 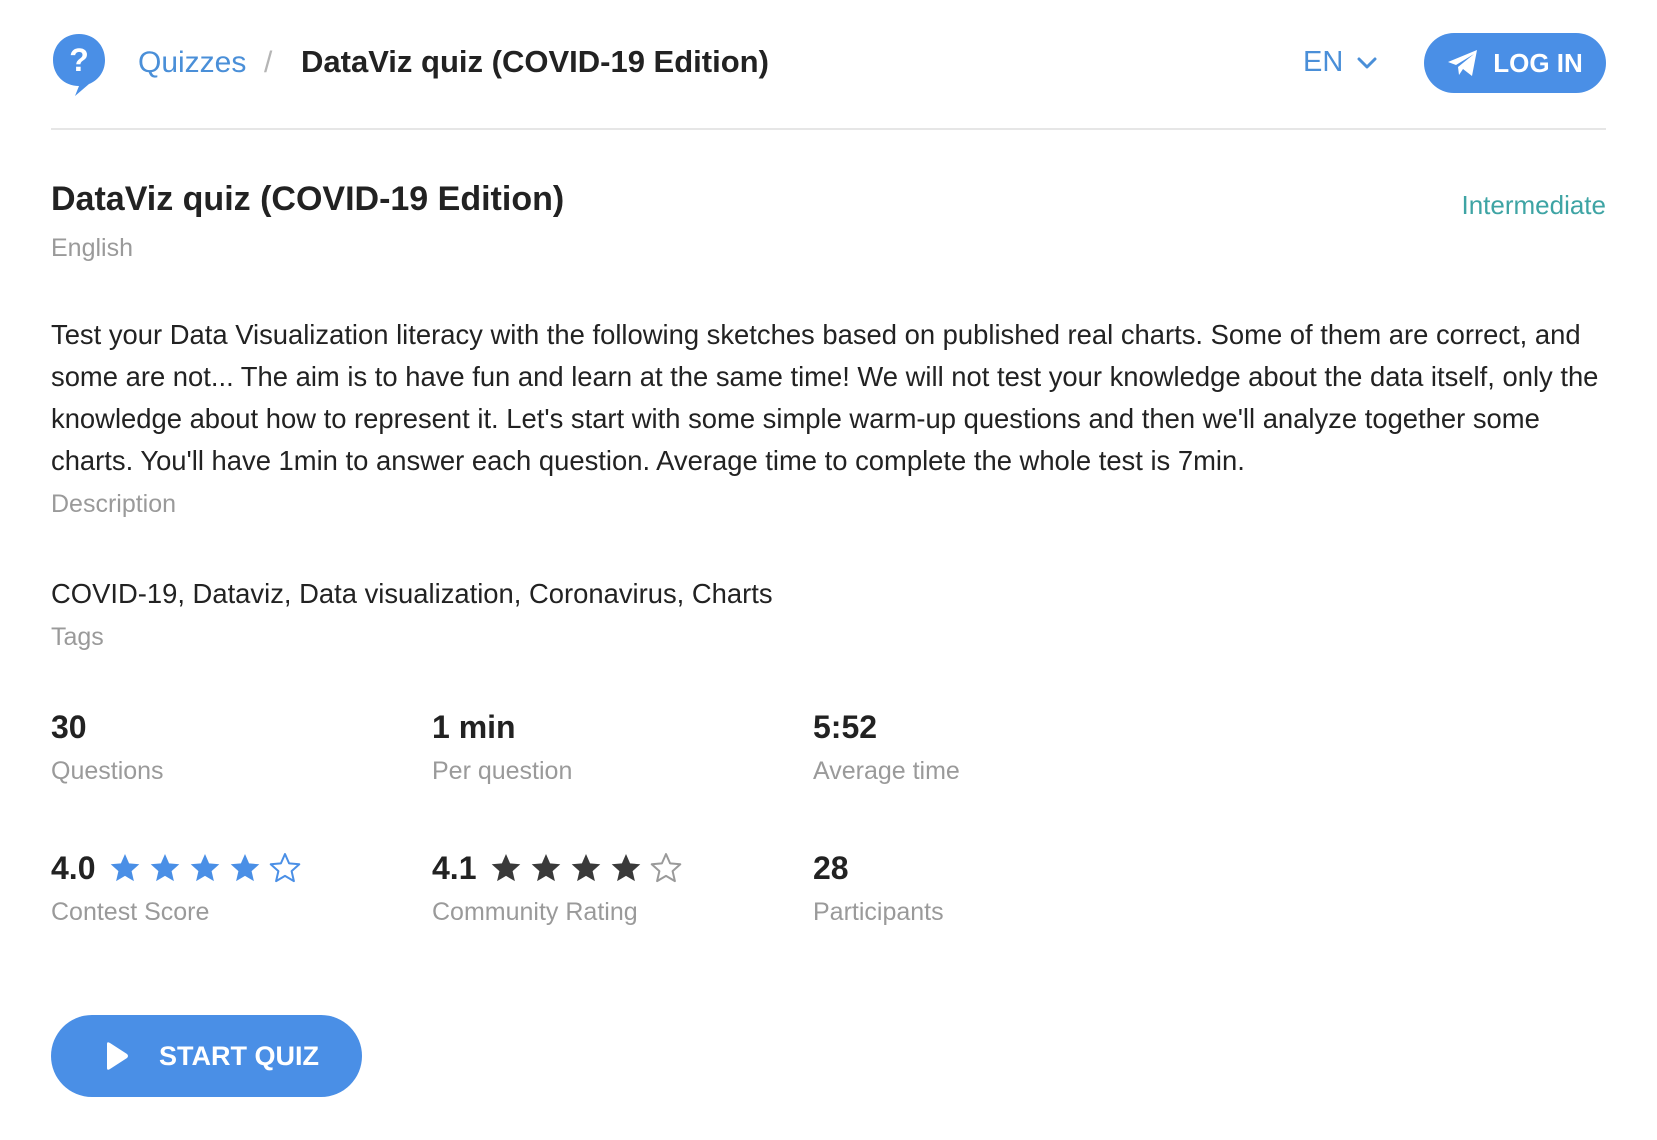 What do you see at coordinates (77, 637) in the screenshot?
I see `tags-label: Tags` at bounding box center [77, 637].